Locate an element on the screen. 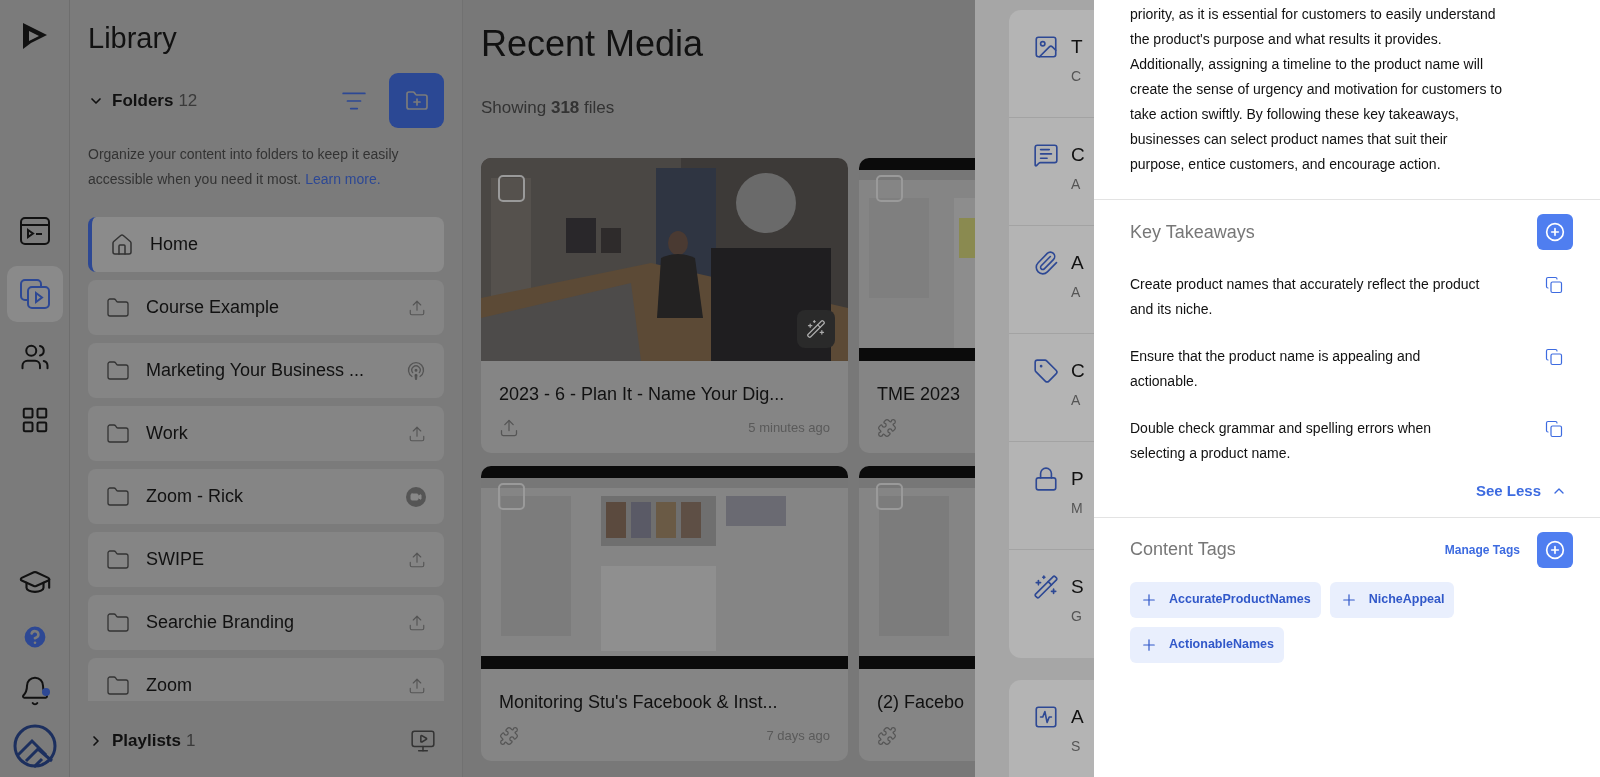 The width and height of the screenshot is (1600, 777). account-avatar is located at coordinates (34, 746).